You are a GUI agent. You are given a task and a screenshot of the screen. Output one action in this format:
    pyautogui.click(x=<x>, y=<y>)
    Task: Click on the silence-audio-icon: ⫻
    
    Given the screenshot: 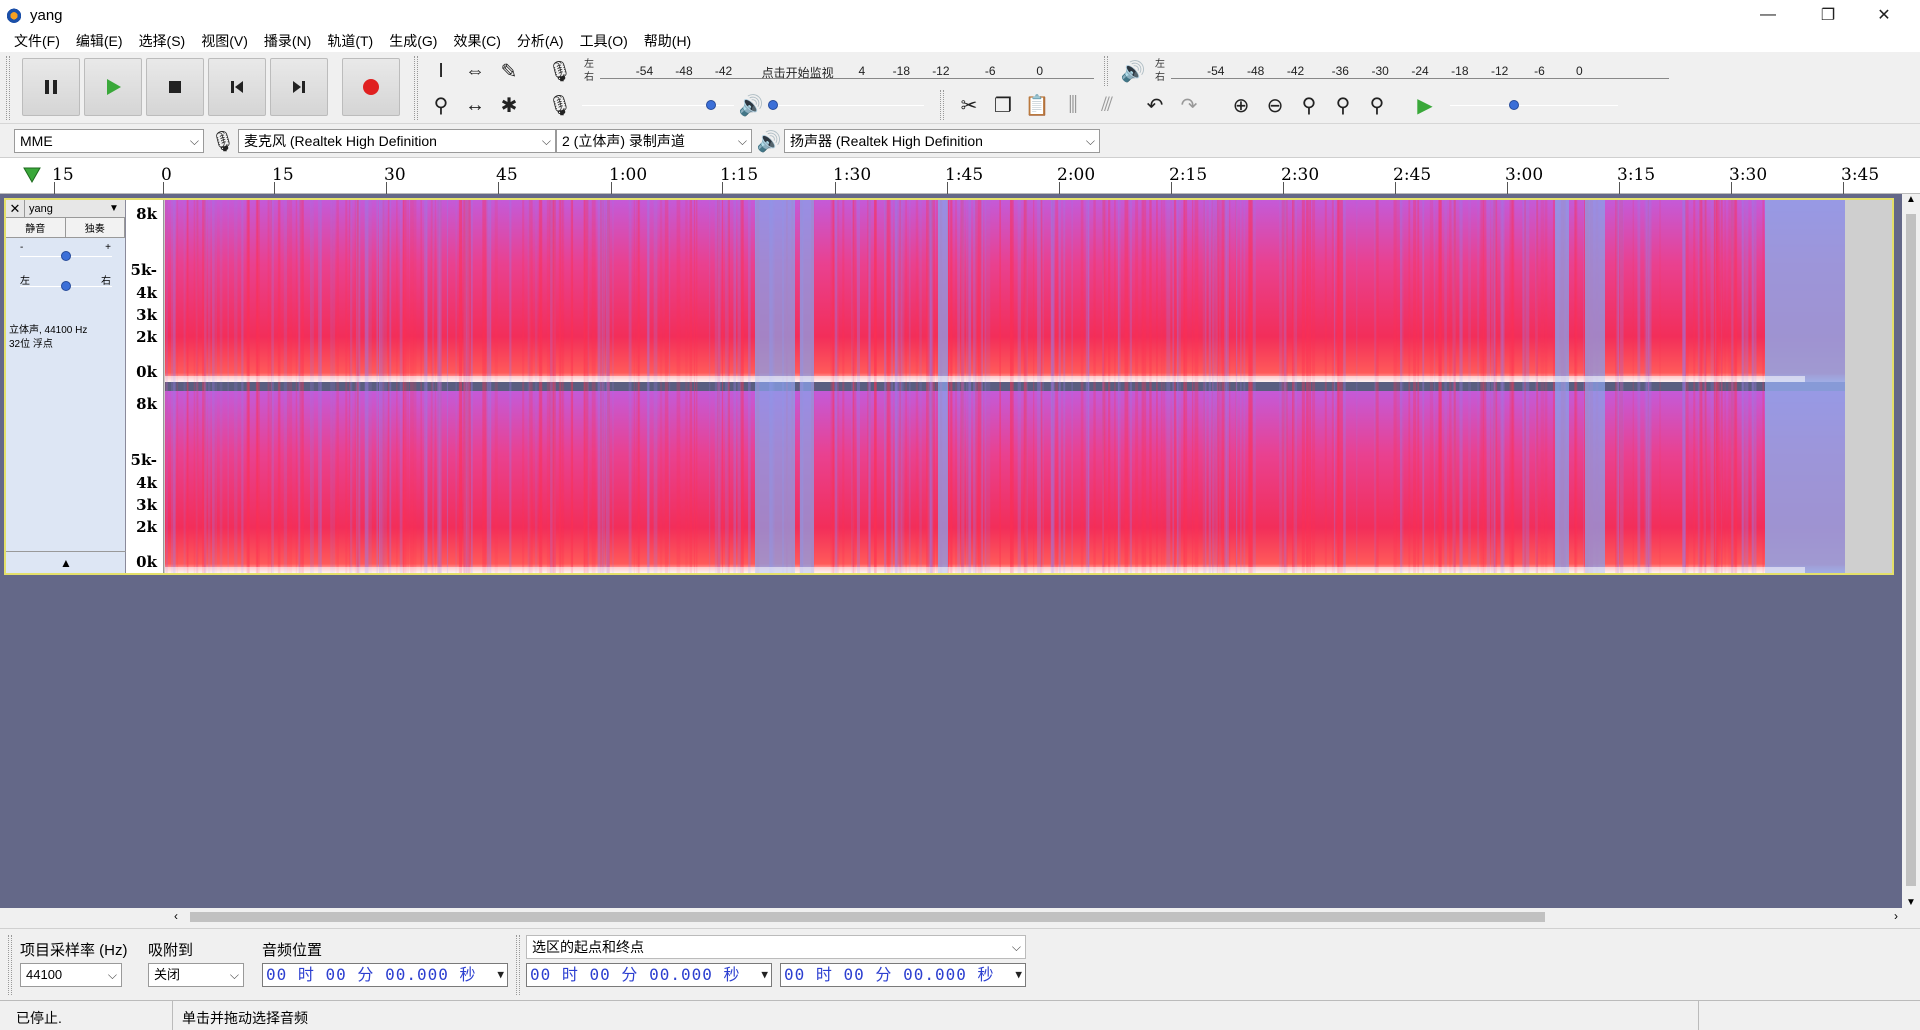 What is the action you would take?
    pyautogui.click(x=1107, y=105)
    